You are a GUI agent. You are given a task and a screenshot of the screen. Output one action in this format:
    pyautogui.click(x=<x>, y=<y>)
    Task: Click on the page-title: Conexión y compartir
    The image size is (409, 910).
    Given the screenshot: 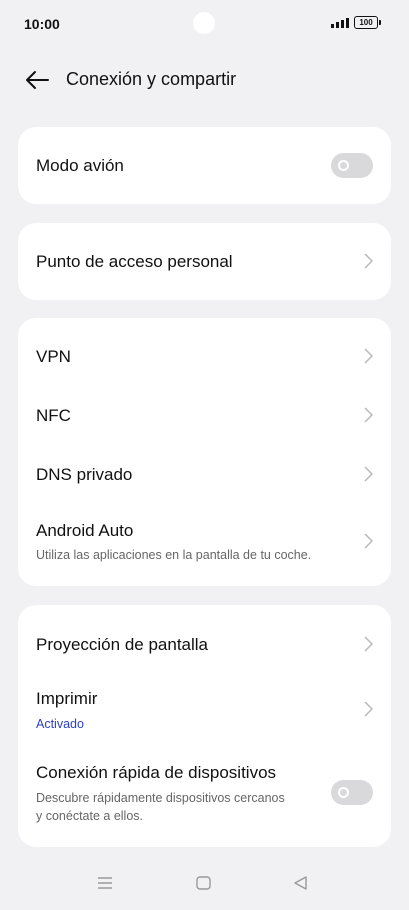 What is the action you would take?
    pyautogui.click(x=151, y=79)
    